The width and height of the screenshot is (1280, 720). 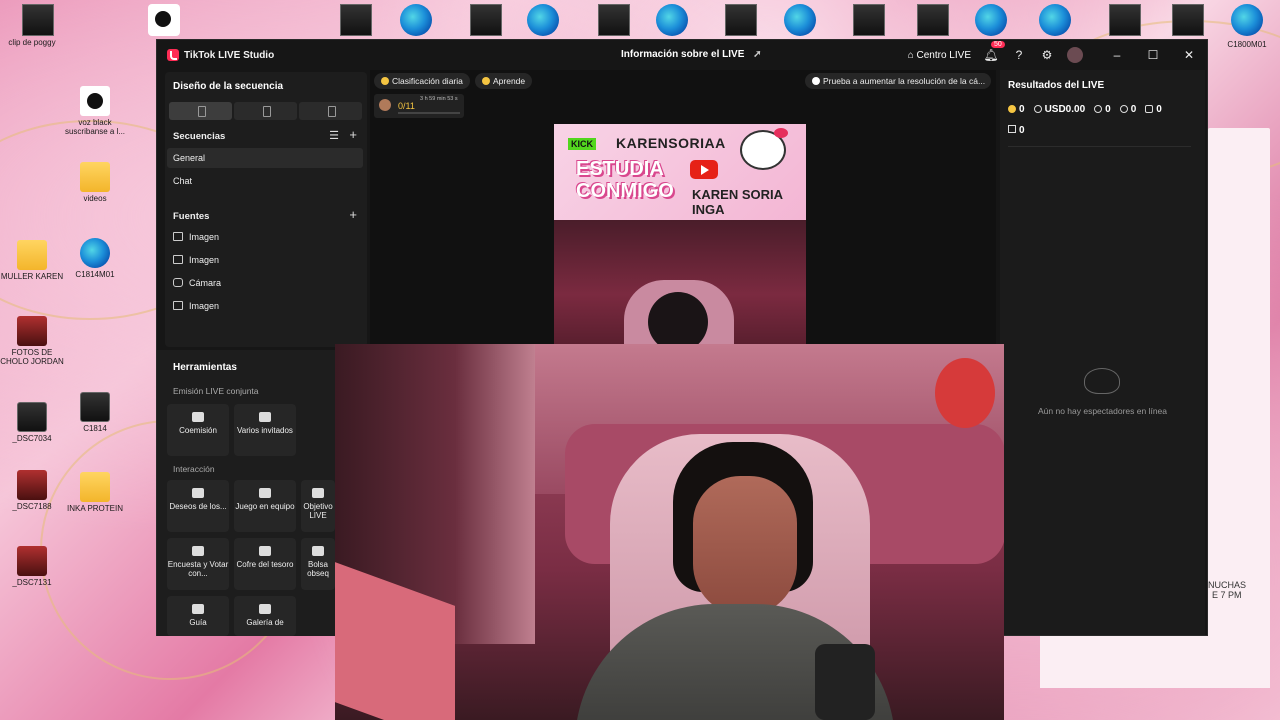 I want to click on maximize-button: ☐, so click(x=1153, y=55).